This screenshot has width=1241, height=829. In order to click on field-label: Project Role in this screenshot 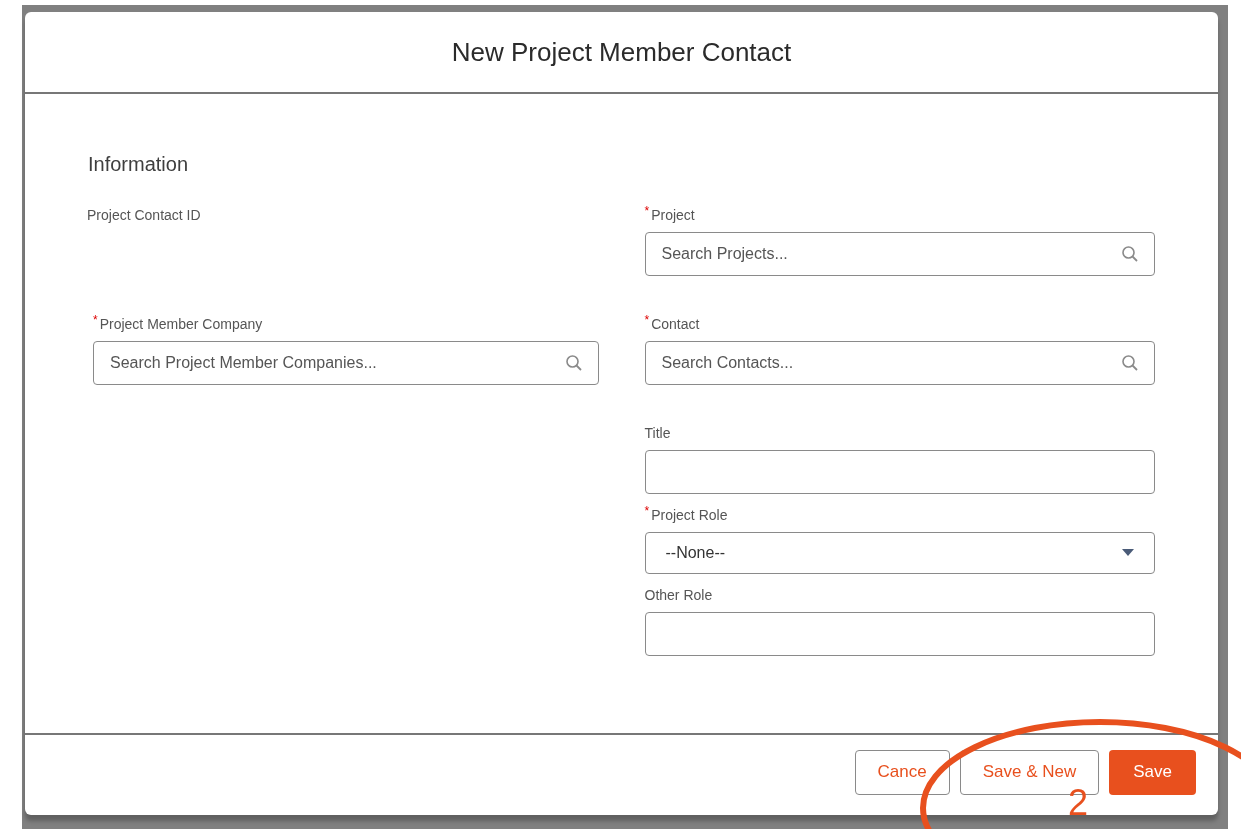, I will do `click(689, 515)`.